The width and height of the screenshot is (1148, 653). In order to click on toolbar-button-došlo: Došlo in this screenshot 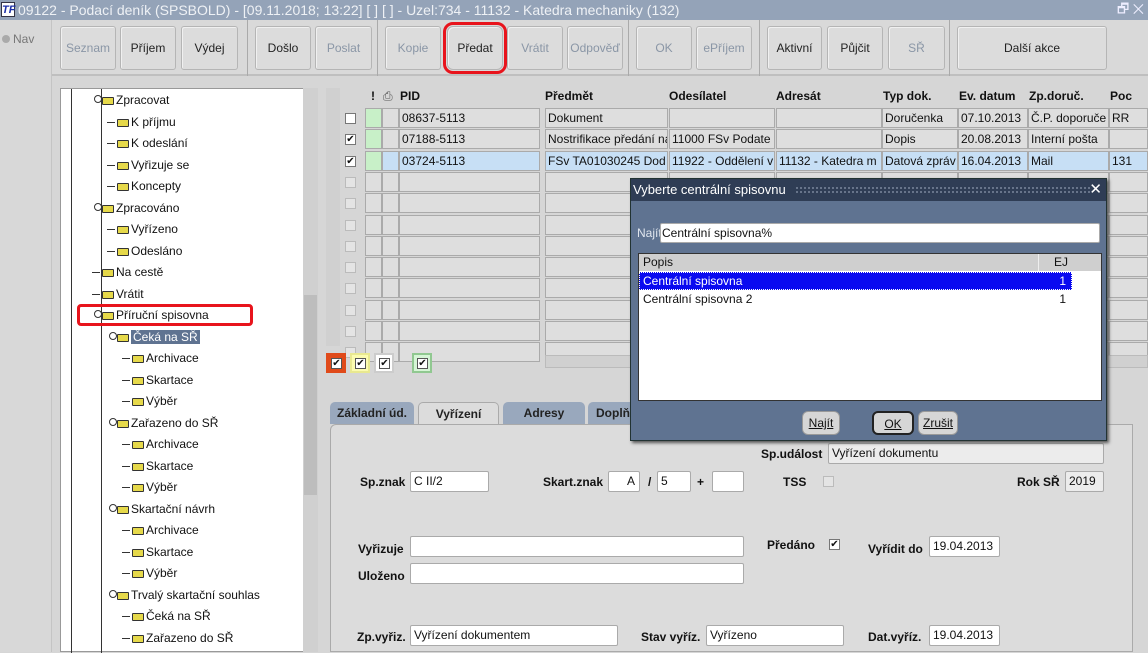, I will do `click(283, 48)`.